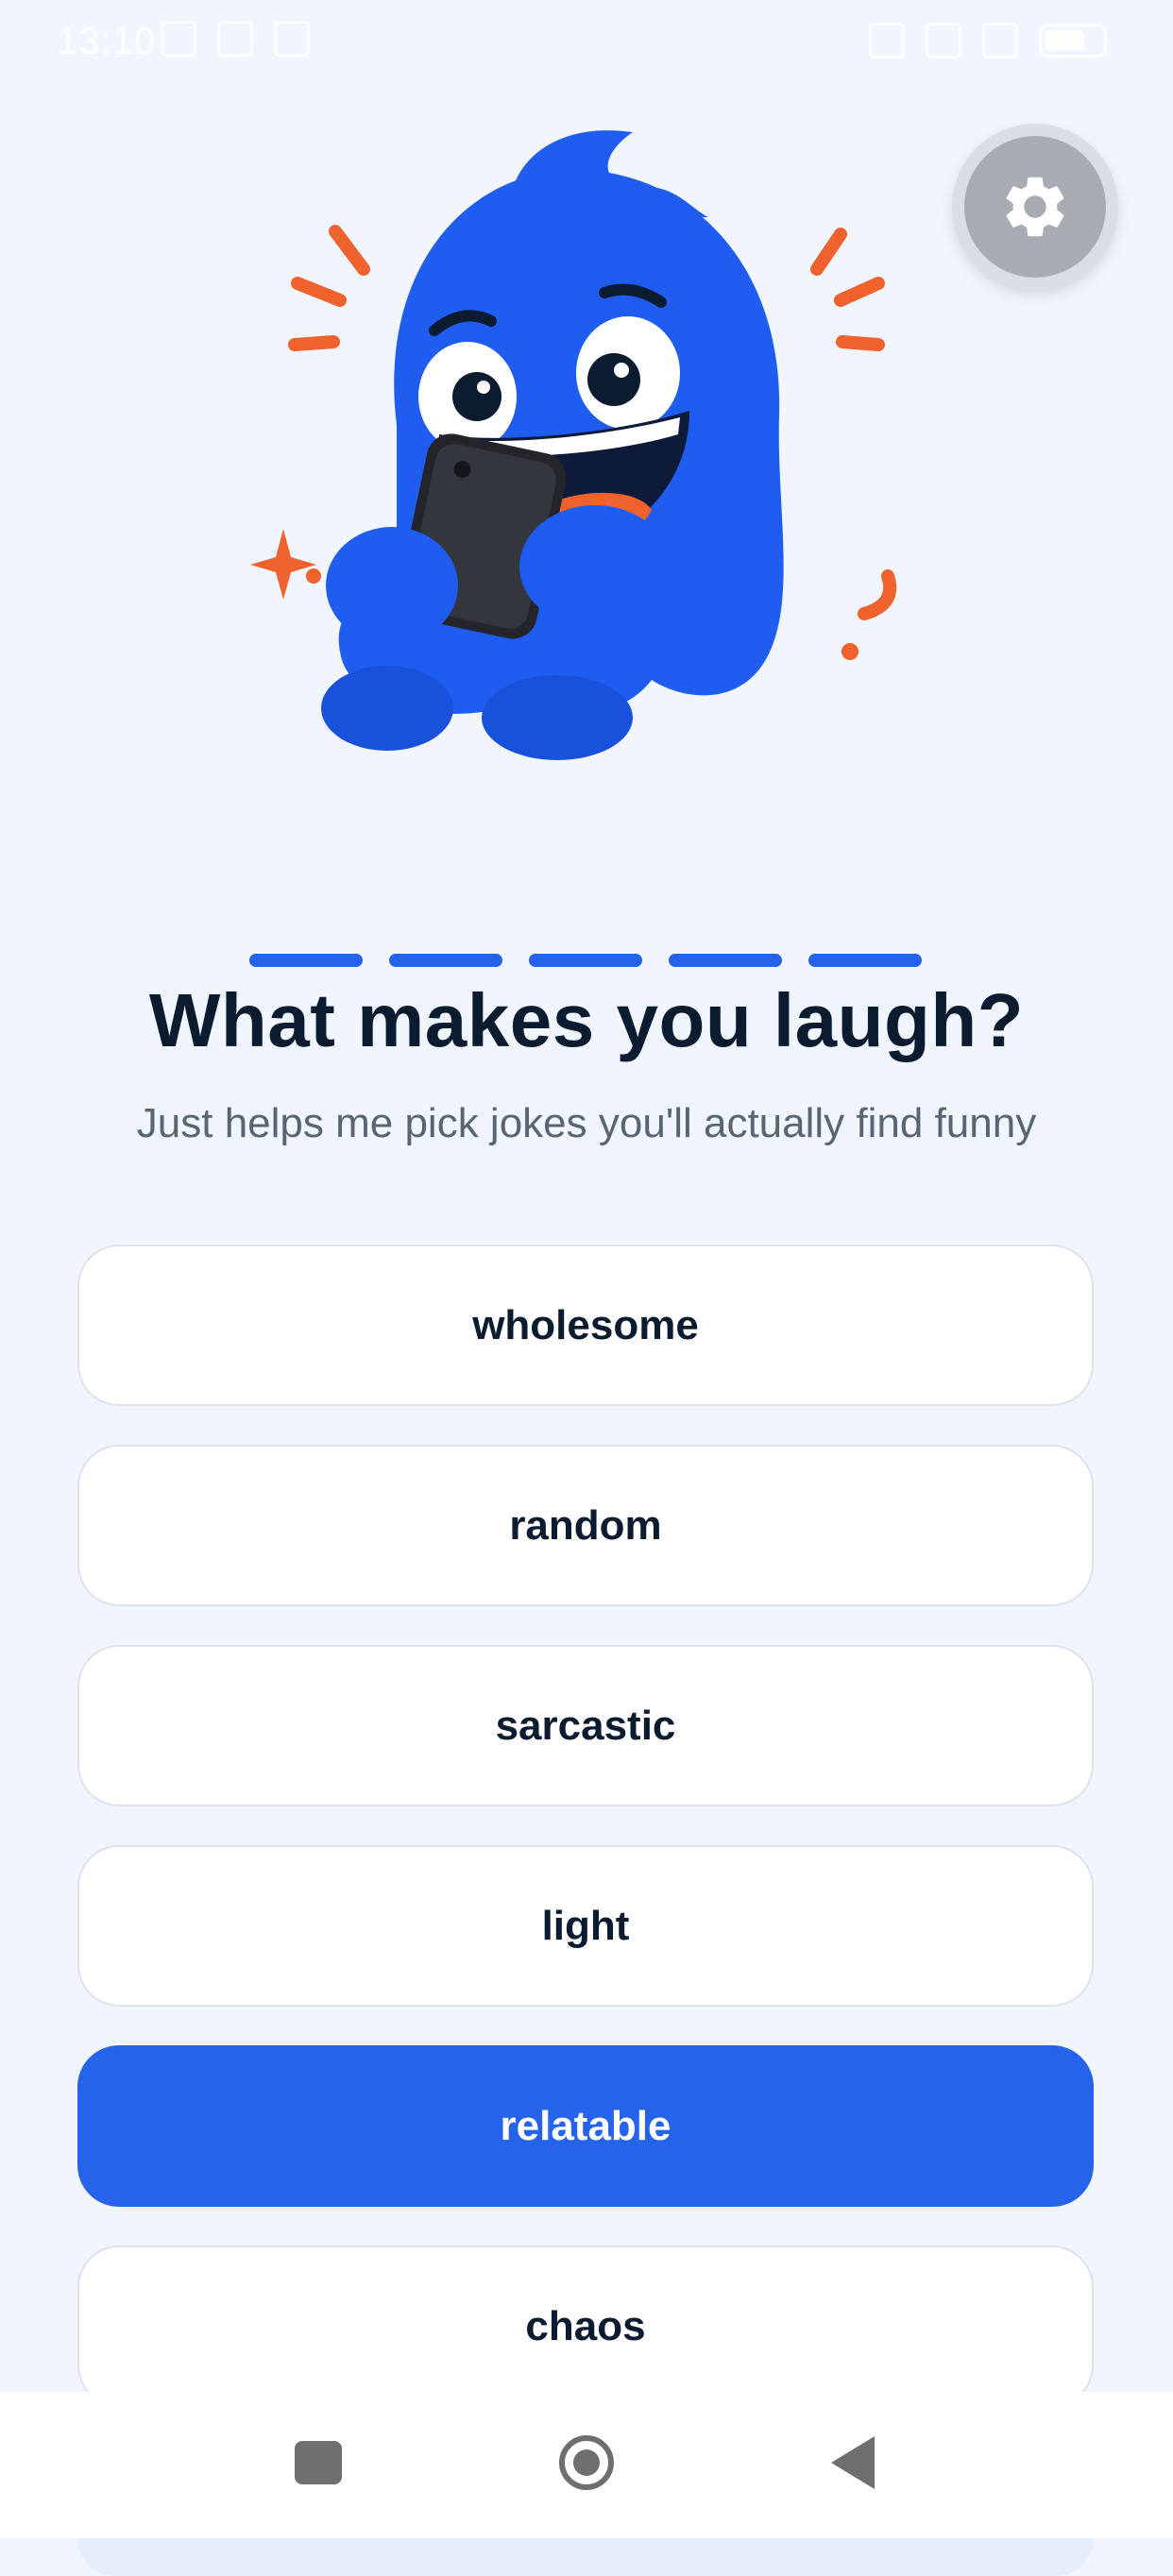 The image size is (1173, 2576). I want to click on status-notification-icons, so click(235, 39).